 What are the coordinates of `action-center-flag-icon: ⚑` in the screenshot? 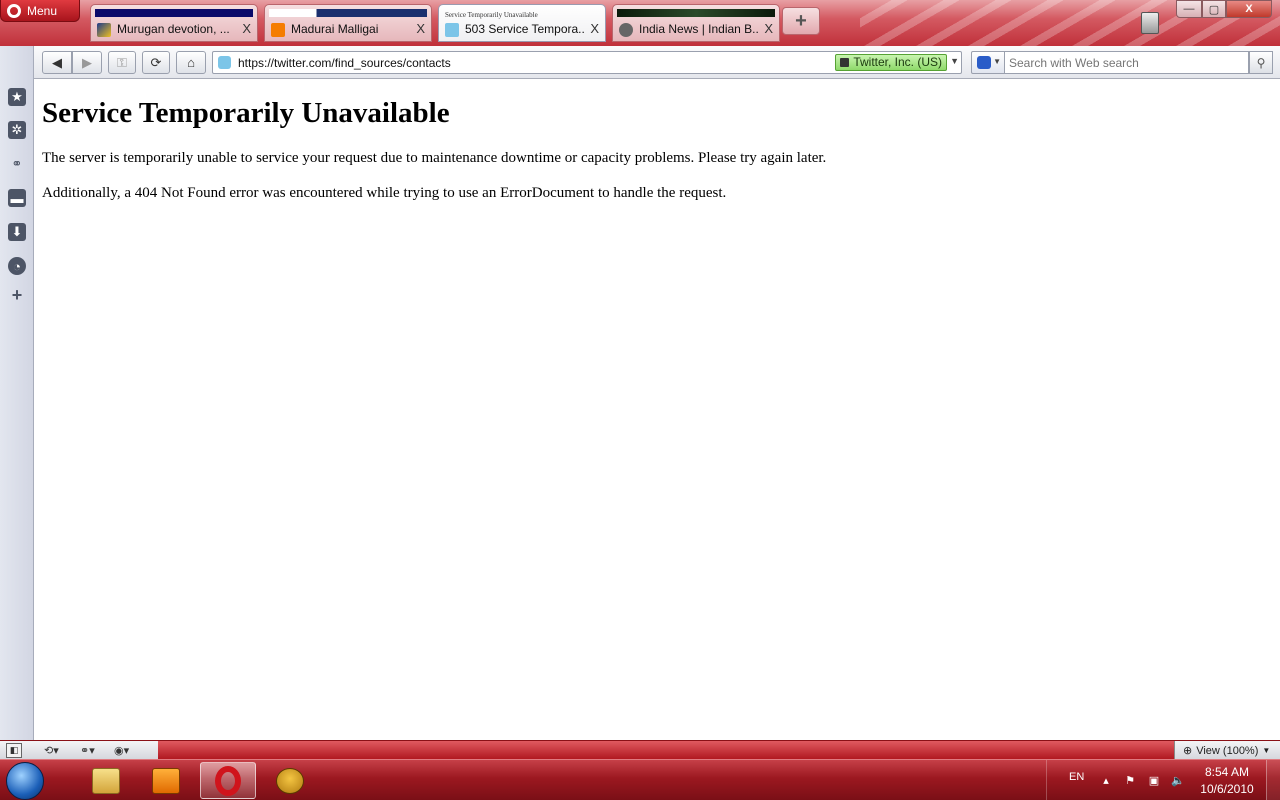 It's located at (1130, 781).